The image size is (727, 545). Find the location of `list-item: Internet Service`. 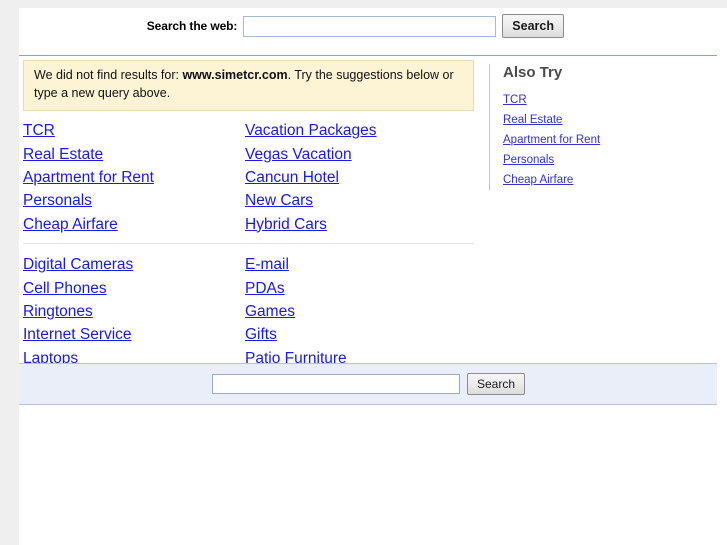

list-item: Internet Service is located at coordinates (130, 335).